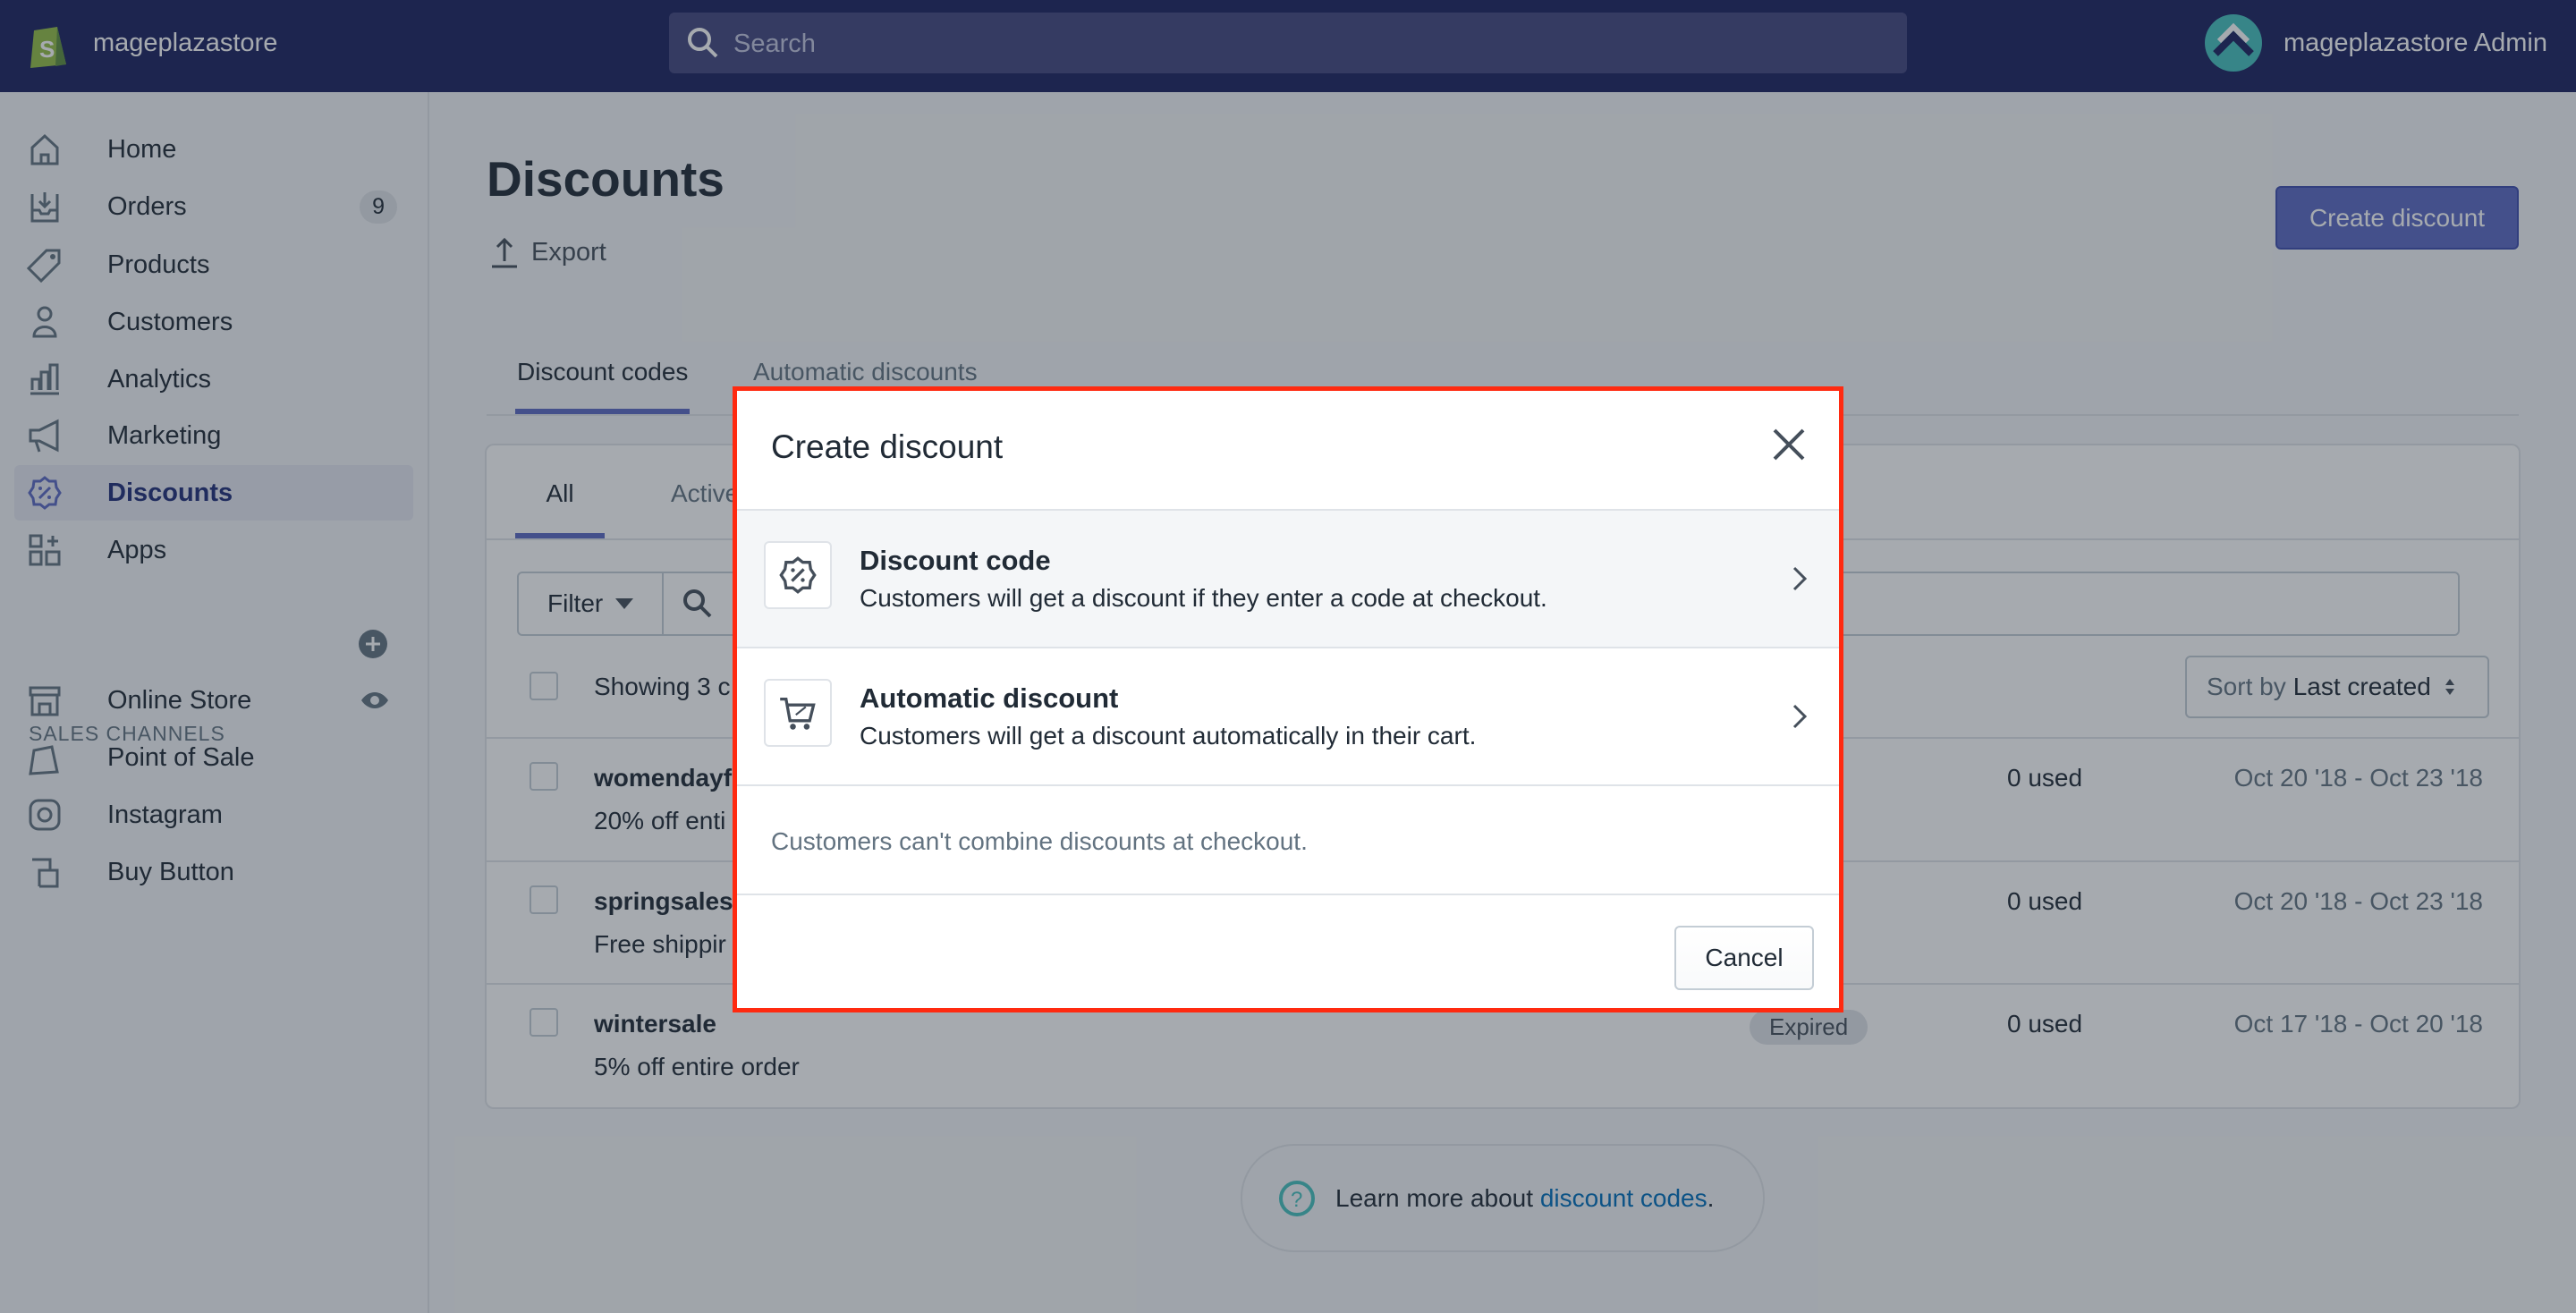  Describe the element at coordinates (1789, 444) in the screenshot. I see `close-icon` at that location.